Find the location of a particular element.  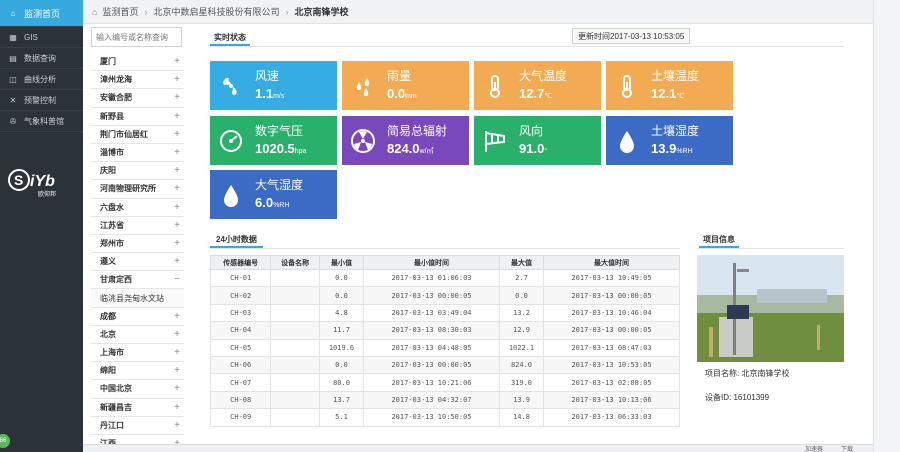

station-sub-item: 临洮县尧甸水文站 is located at coordinates (137, 298).